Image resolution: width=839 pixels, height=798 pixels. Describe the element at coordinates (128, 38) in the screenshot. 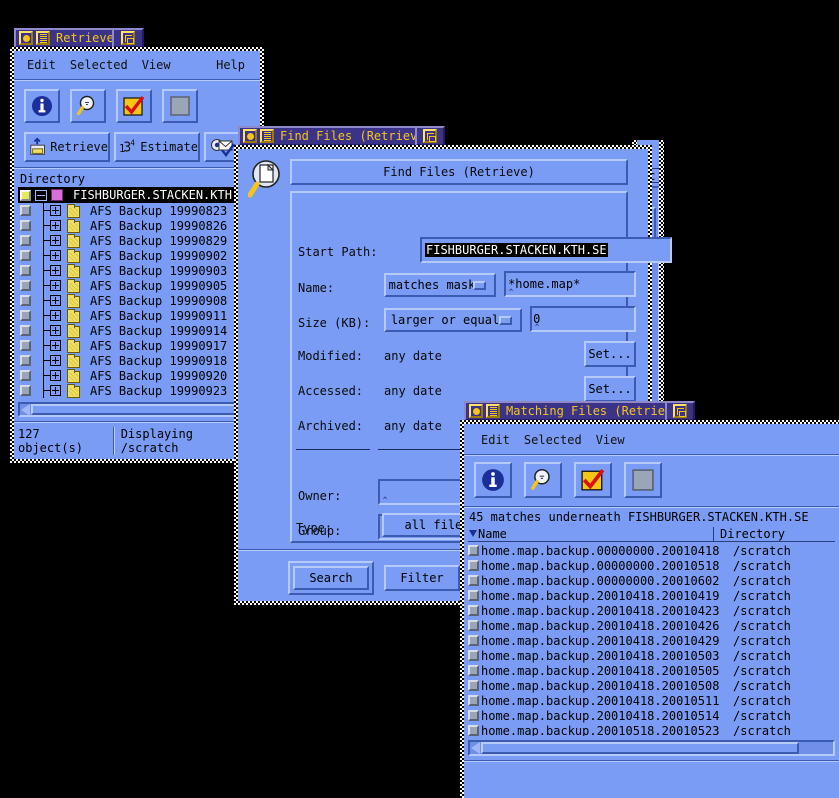

I see `retrieve-maximize-button` at that location.